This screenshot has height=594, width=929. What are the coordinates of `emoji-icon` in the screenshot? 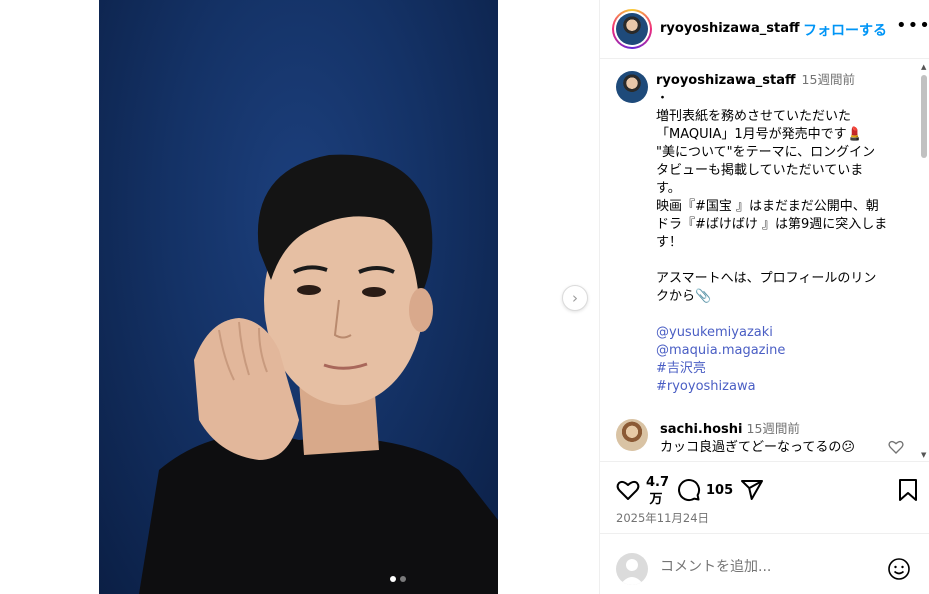 It's located at (899, 571).